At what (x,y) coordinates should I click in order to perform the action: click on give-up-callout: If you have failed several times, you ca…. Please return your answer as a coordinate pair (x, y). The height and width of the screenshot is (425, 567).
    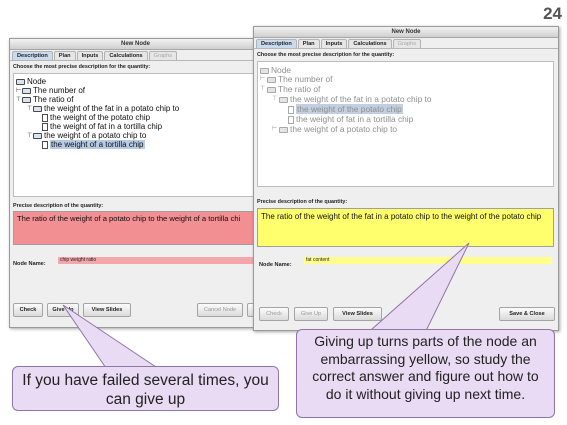
    Looking at the image, I should click on (145, 388).